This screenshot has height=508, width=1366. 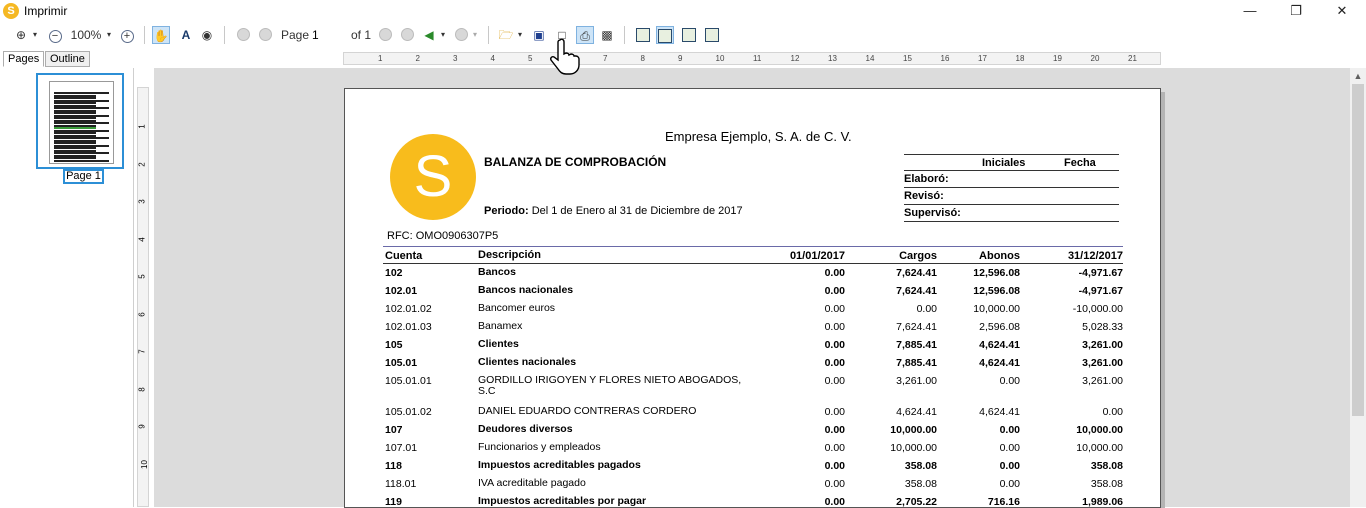 What do you see at coordinates (142, 164) in the screenshot?
I see `ruler-number: 2` at bounding box center [142, 164].